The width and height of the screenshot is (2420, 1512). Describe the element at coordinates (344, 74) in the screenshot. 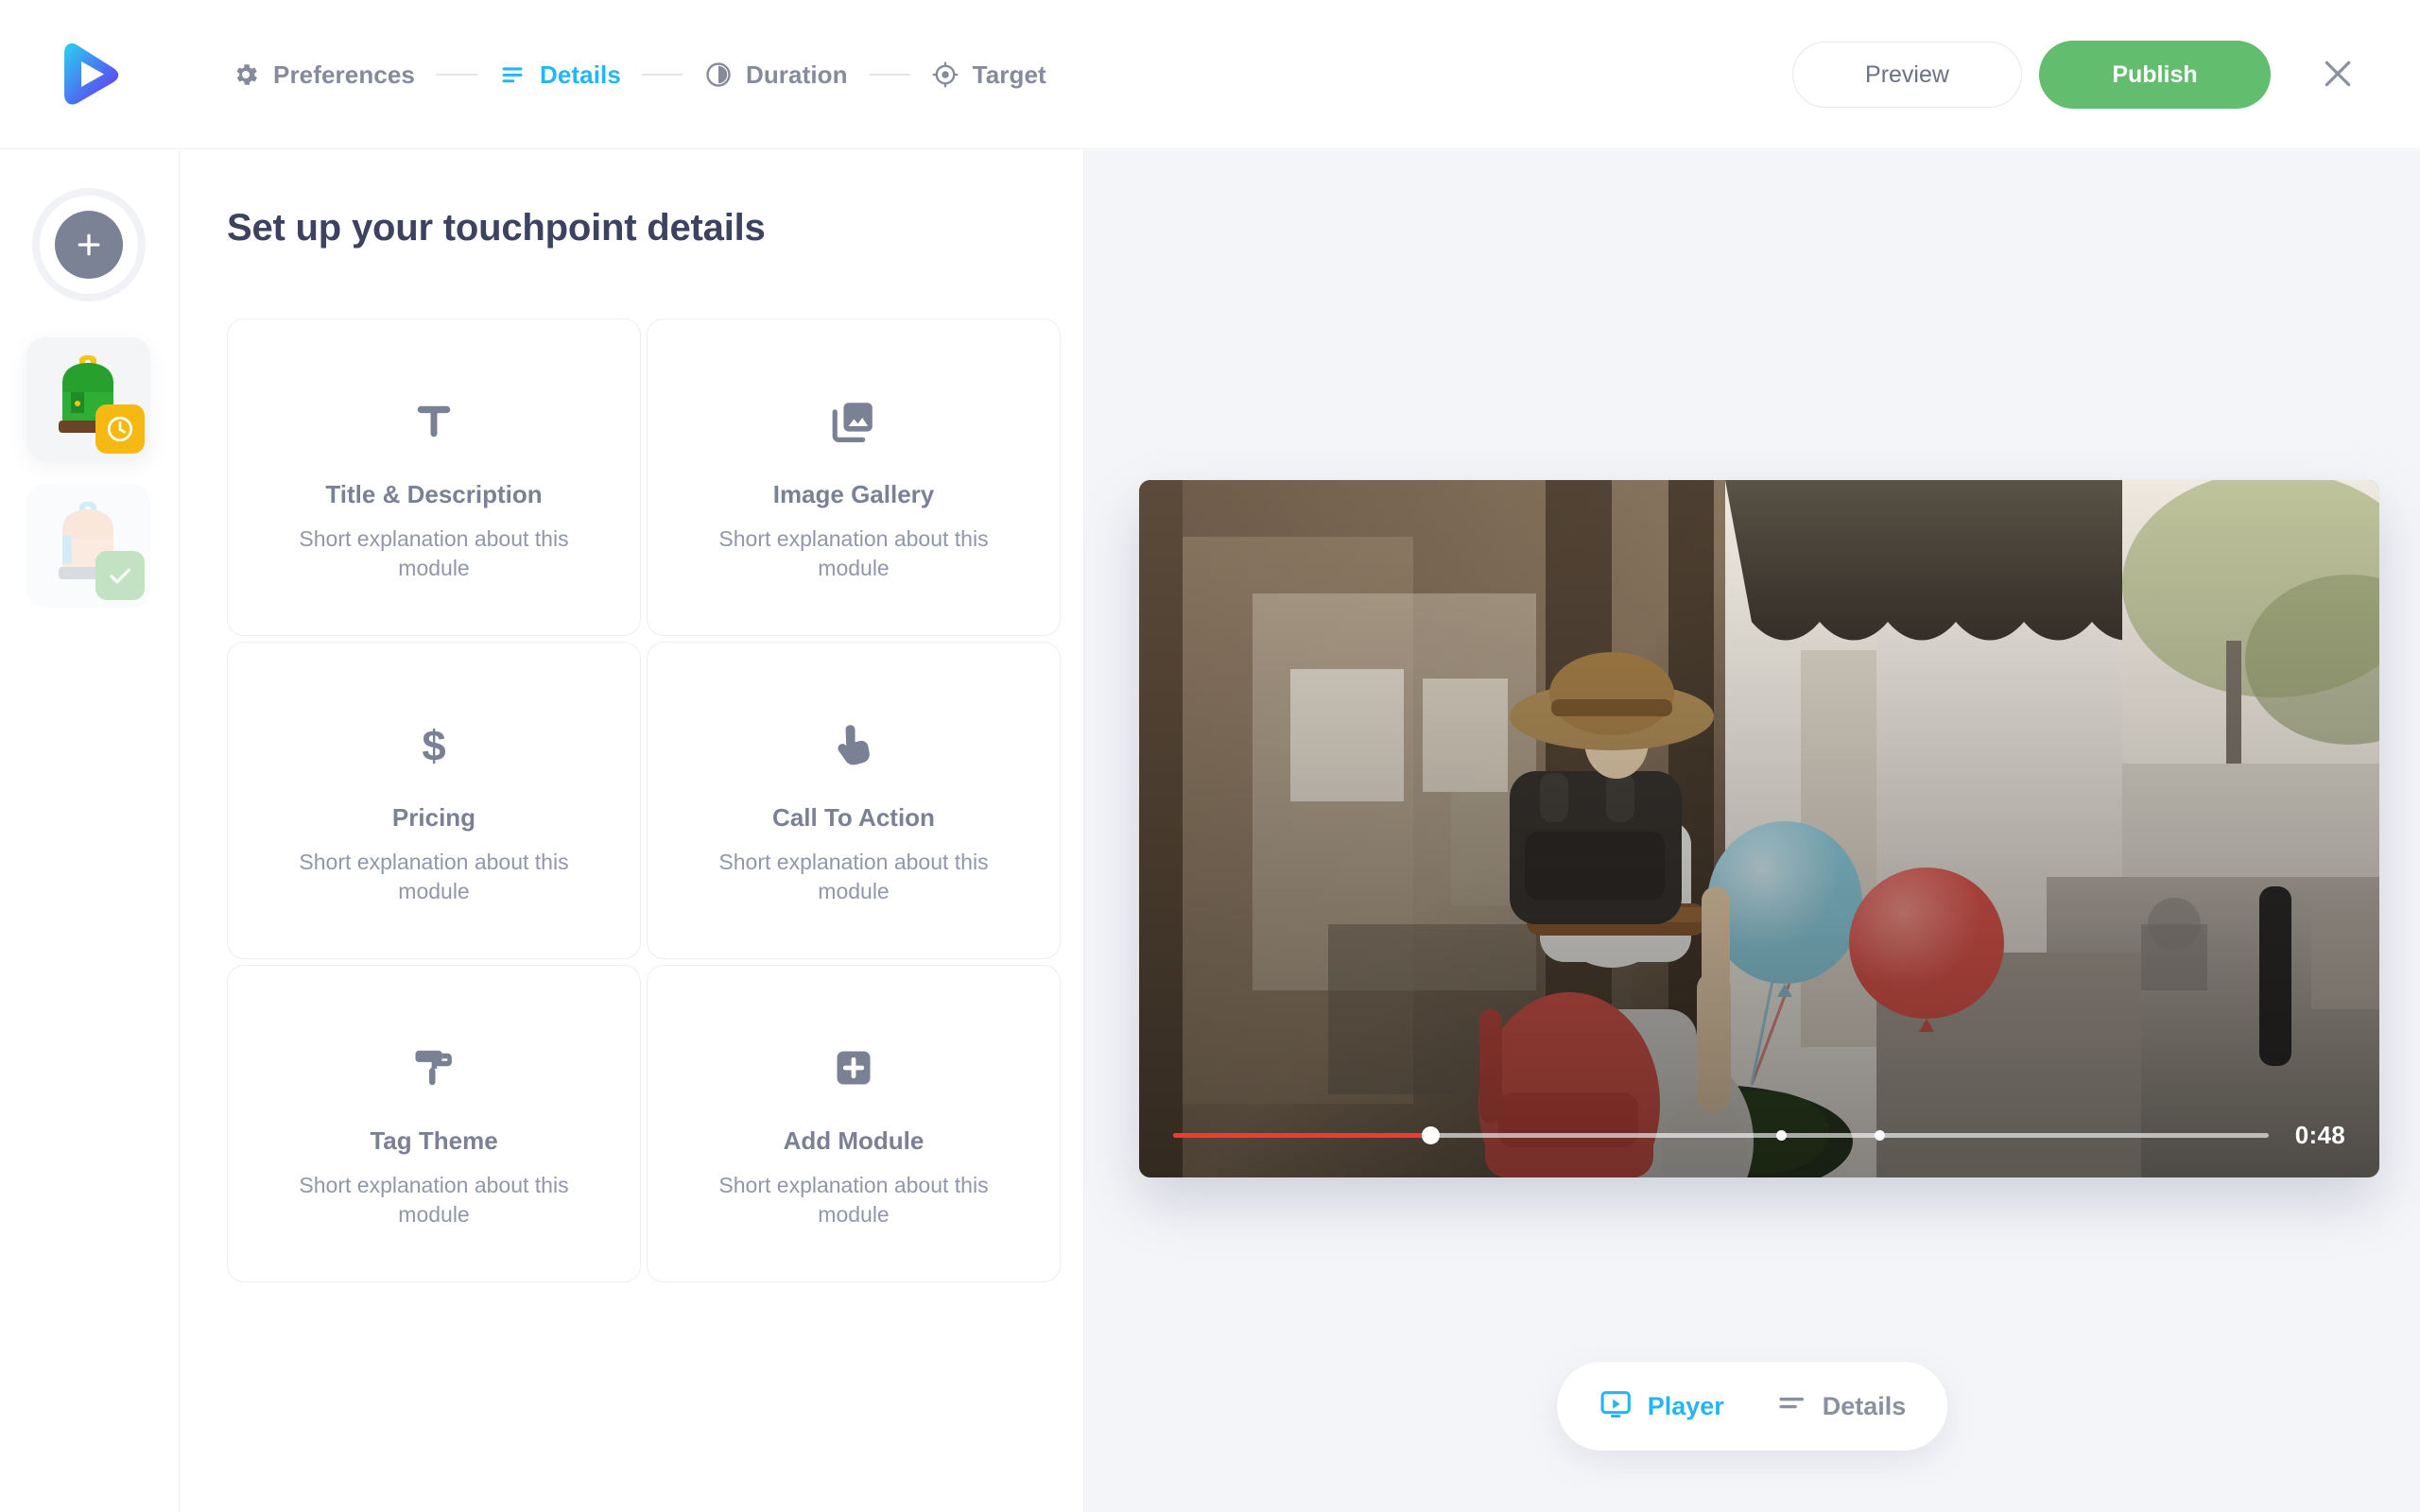

I see `step-label: Preferences` at that location.